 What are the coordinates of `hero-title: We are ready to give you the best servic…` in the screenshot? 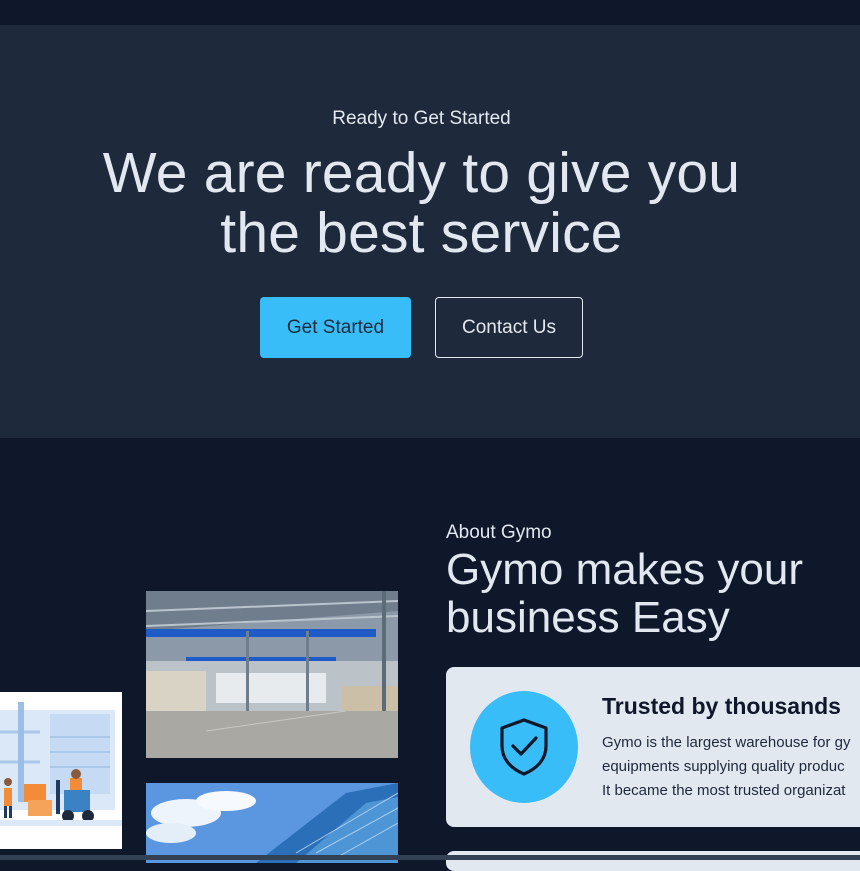 It's located at (421, 203).